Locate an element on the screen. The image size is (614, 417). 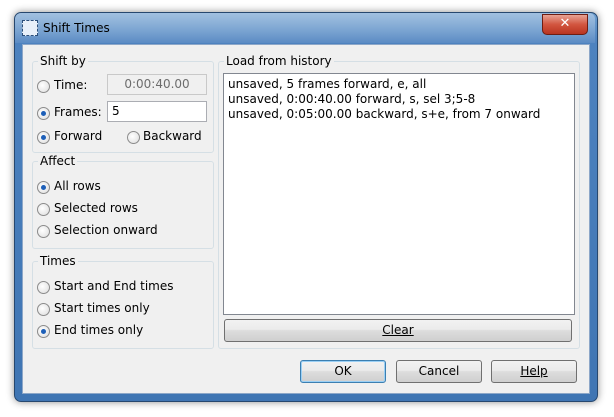
help-button: Help is located at coordinates (534, 371).